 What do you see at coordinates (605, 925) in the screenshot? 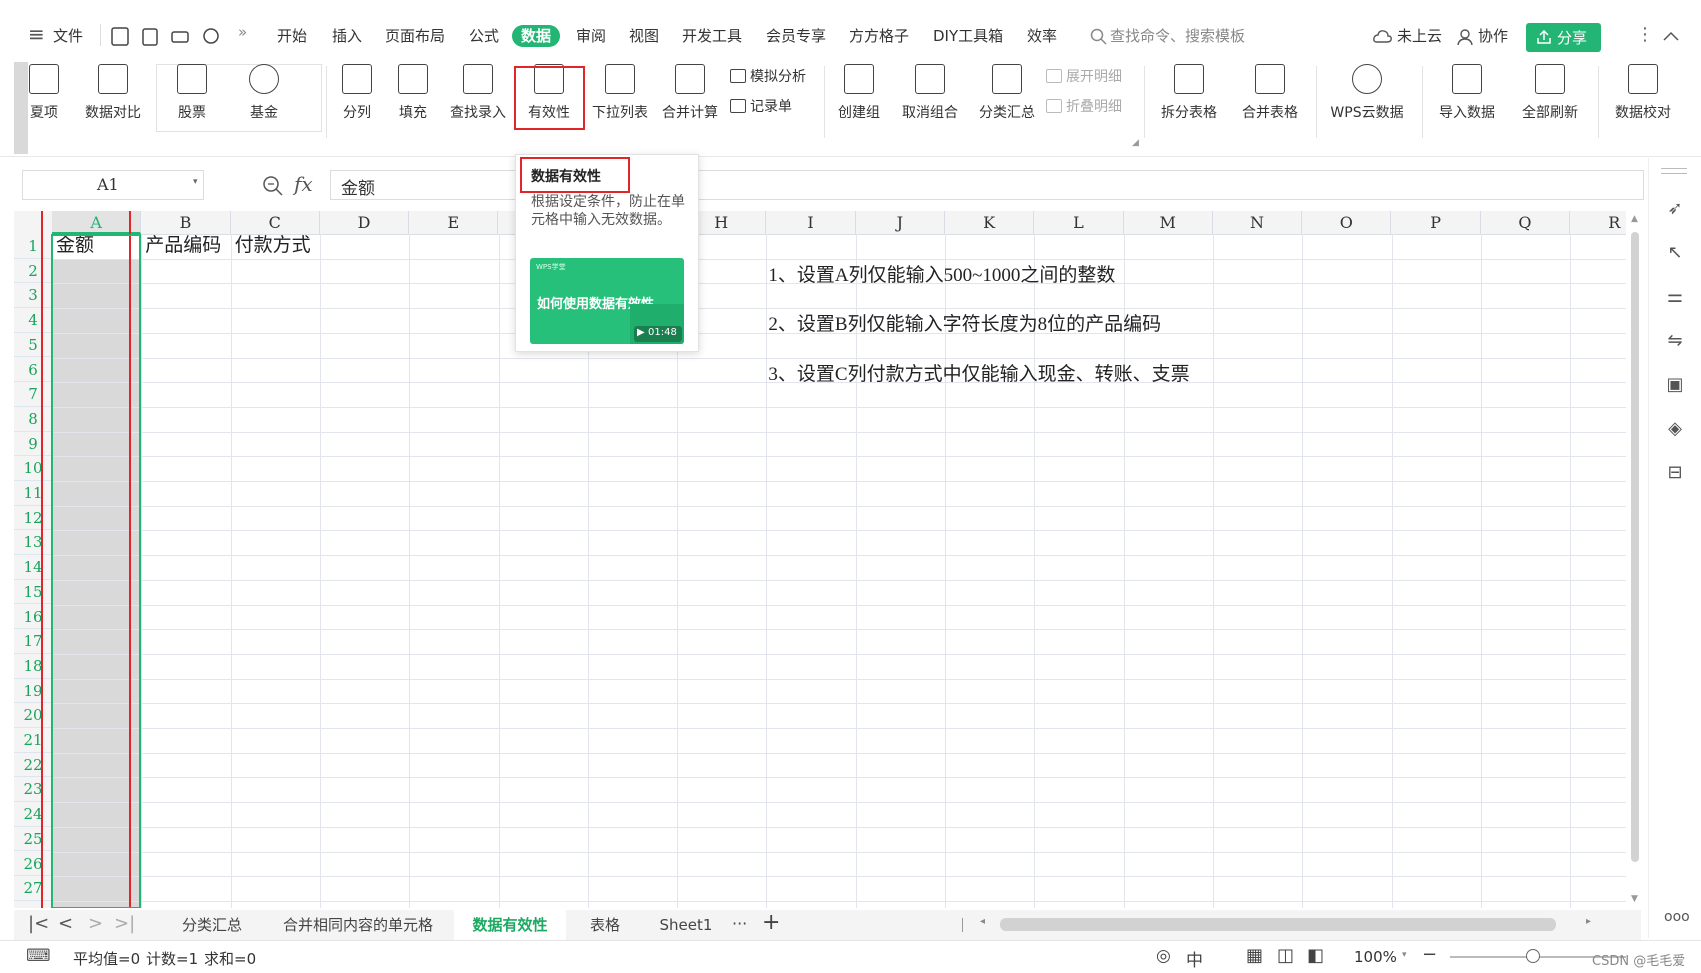
I see `sheet-tab: 表格` at bounding box center [605, 925].